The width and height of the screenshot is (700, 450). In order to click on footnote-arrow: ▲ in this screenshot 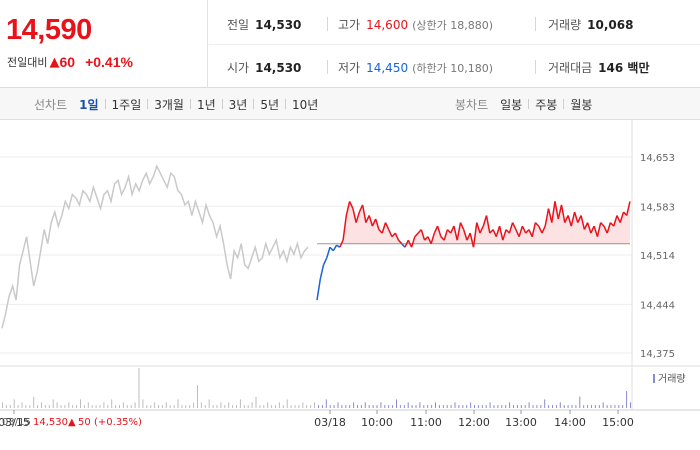, I will do `click(72, 422)`.